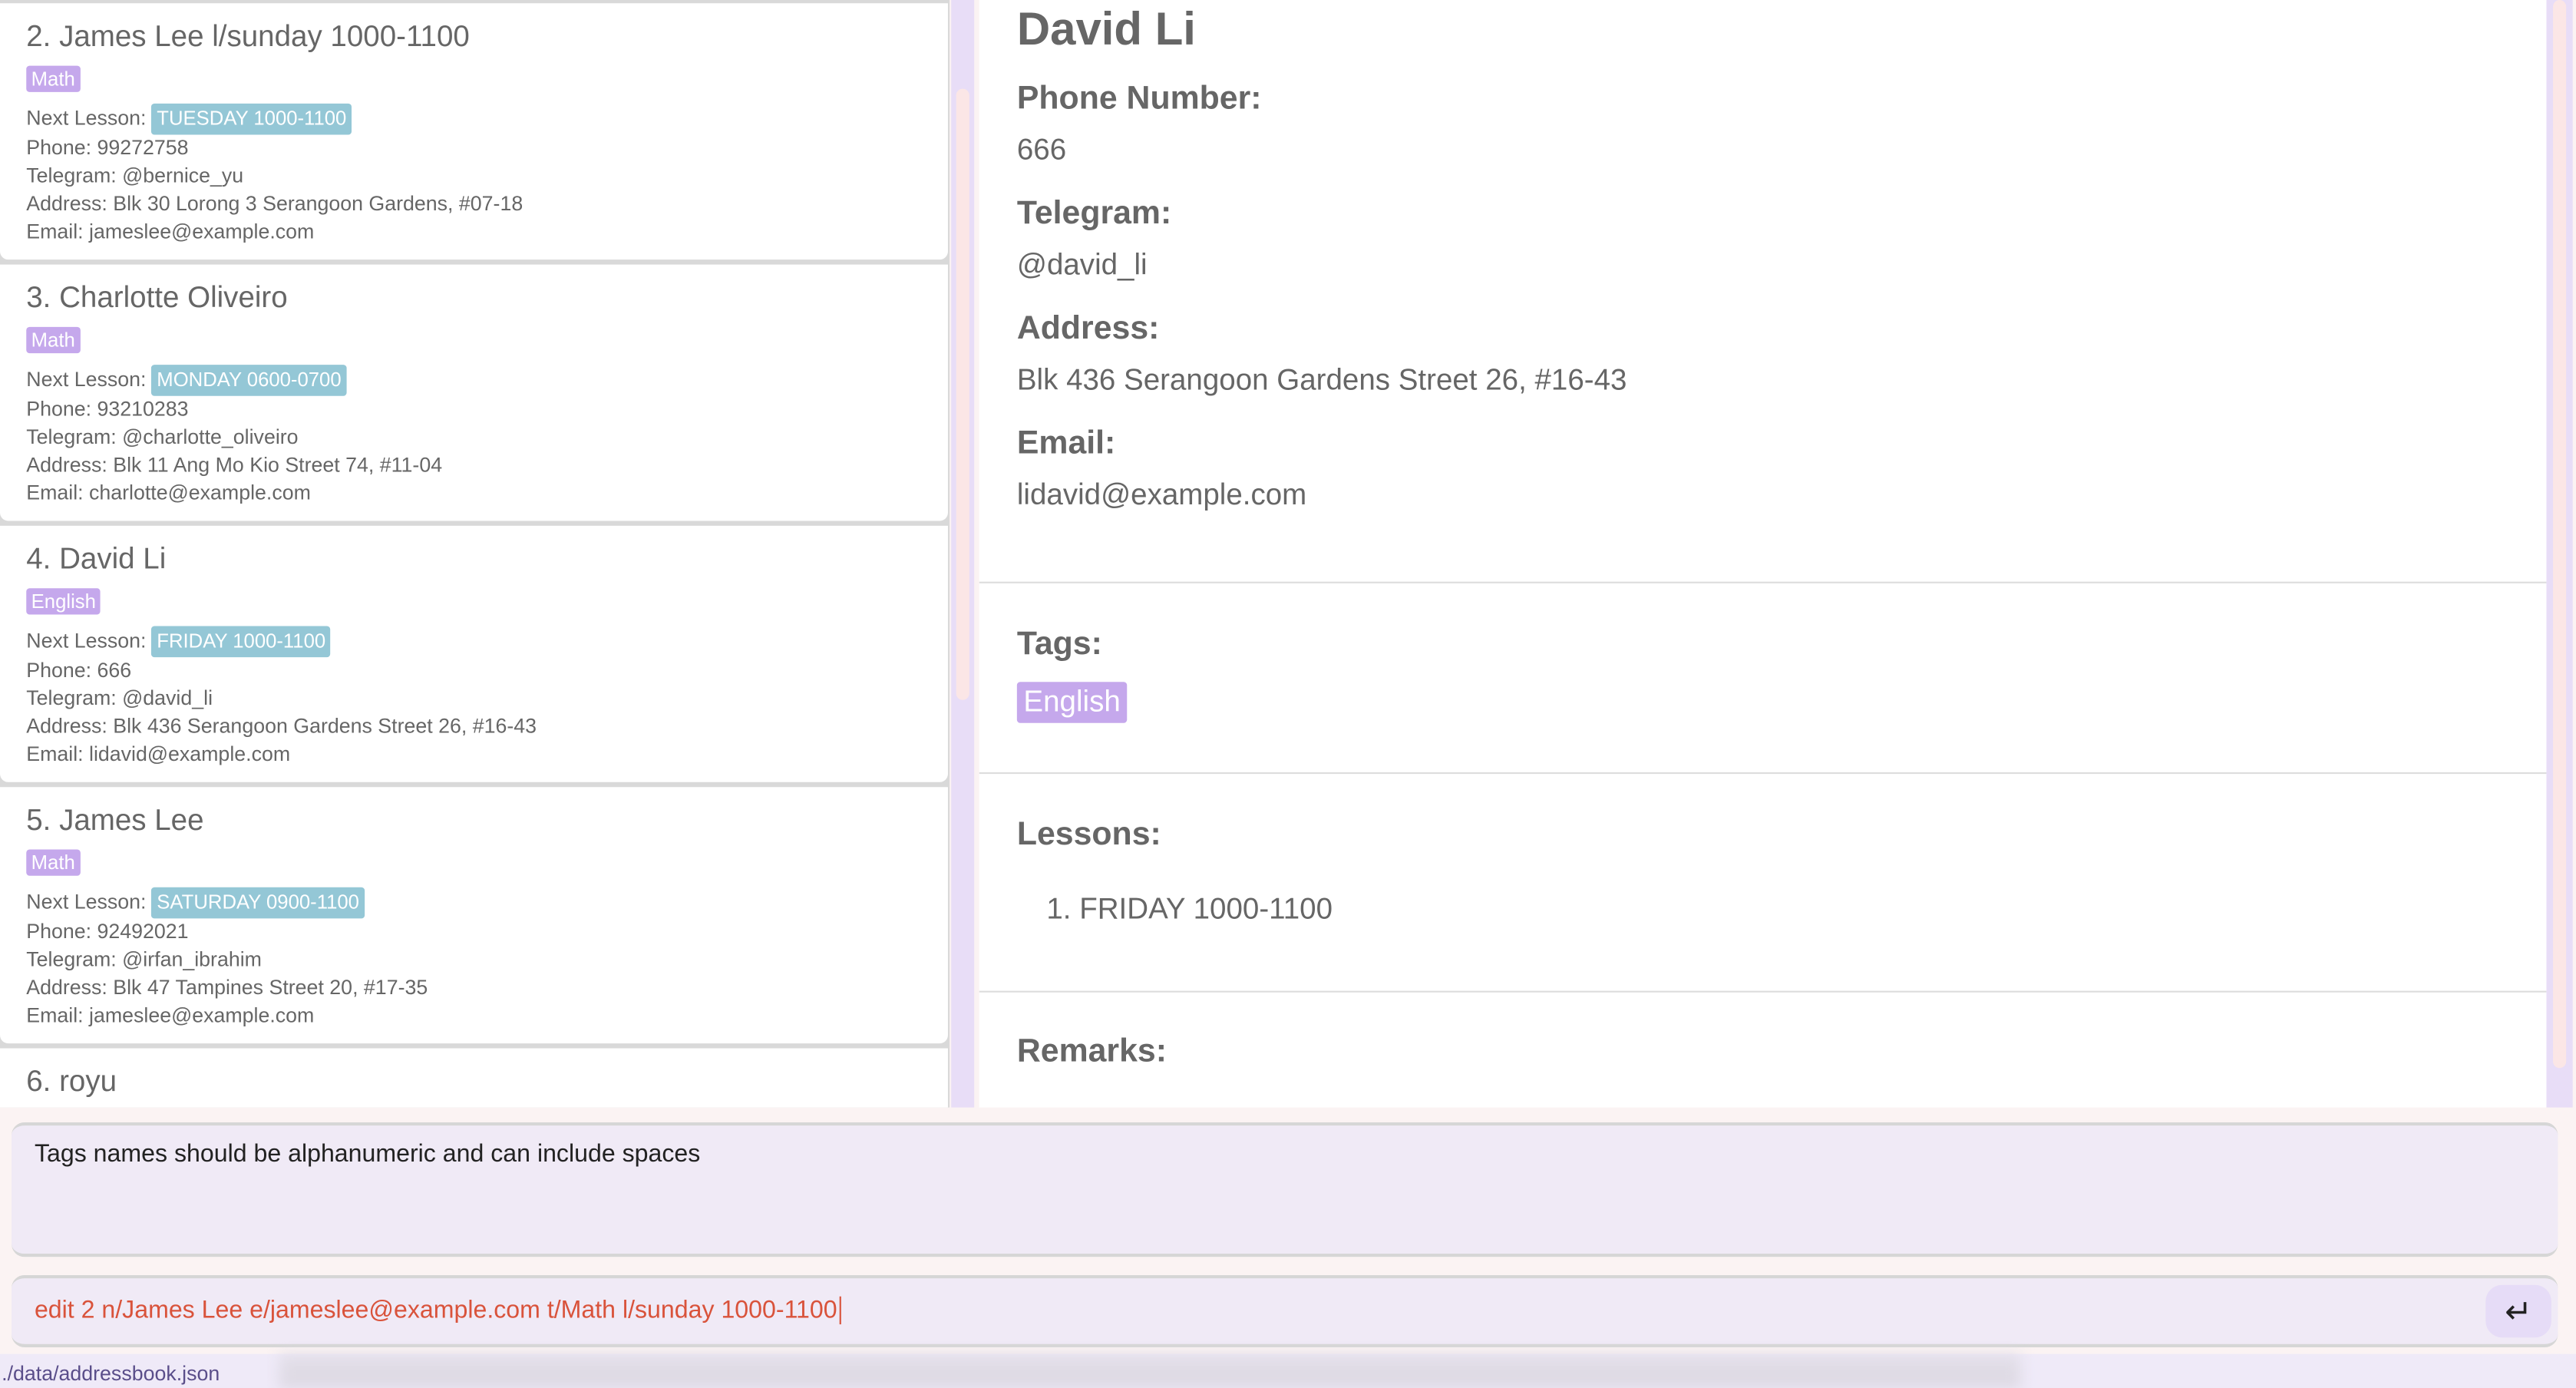 The width and height of the screenshot is (2576, 1388). Describe the element at coordinates (1189, 909) in the screenshot. I see `lesson-item: 1. FRIDAY 1000-1100` at that location.